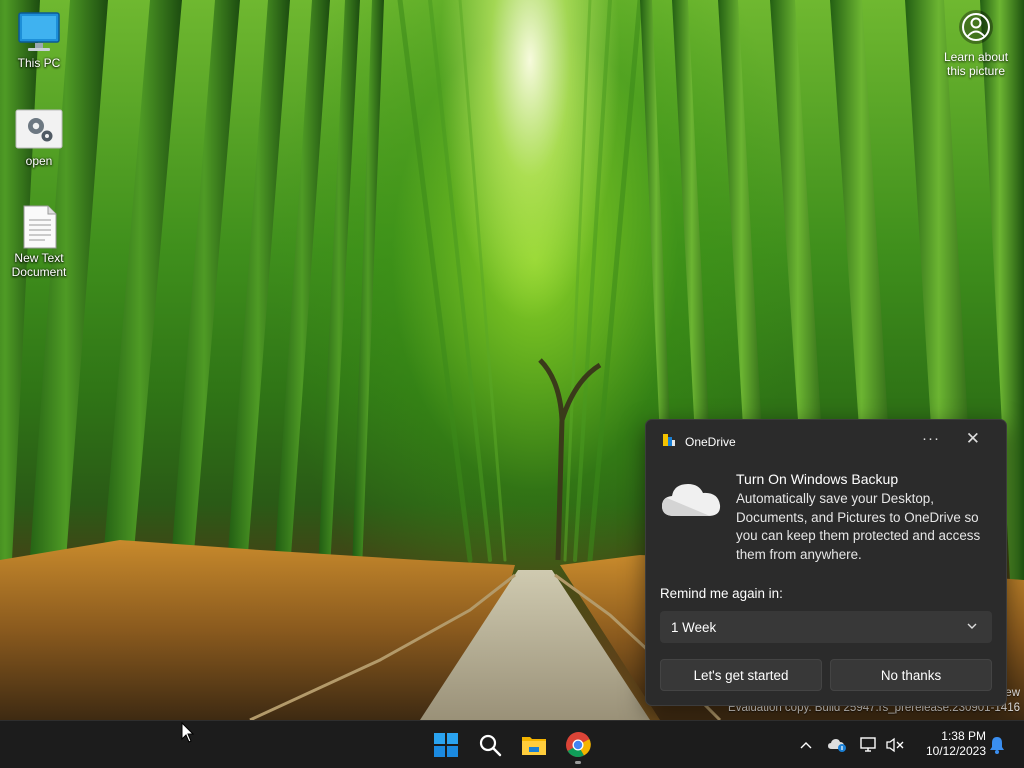 The width and height of the screenshot is (1024, 768). I want to click on desktop-icon-label: This PC, so click(39, 63).